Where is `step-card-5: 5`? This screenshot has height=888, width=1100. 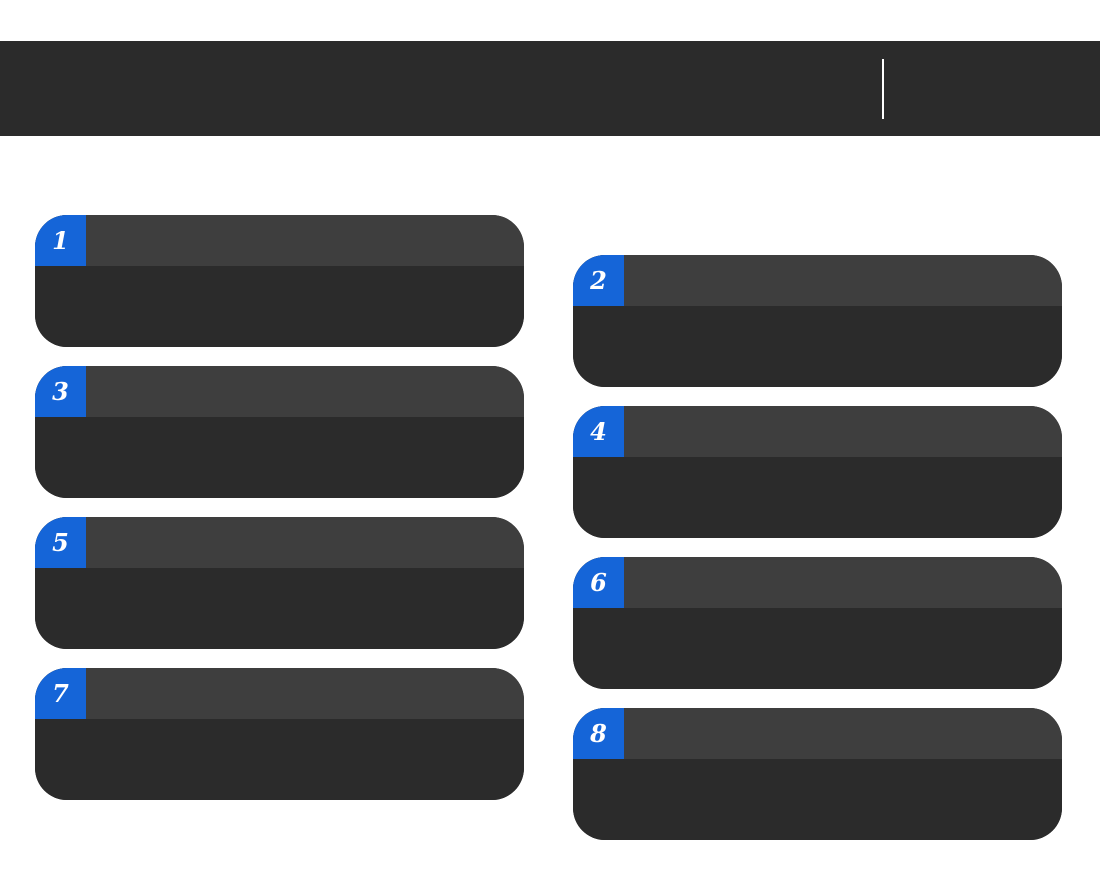
step-card-5: 5 is located at coordinates (279, 583).